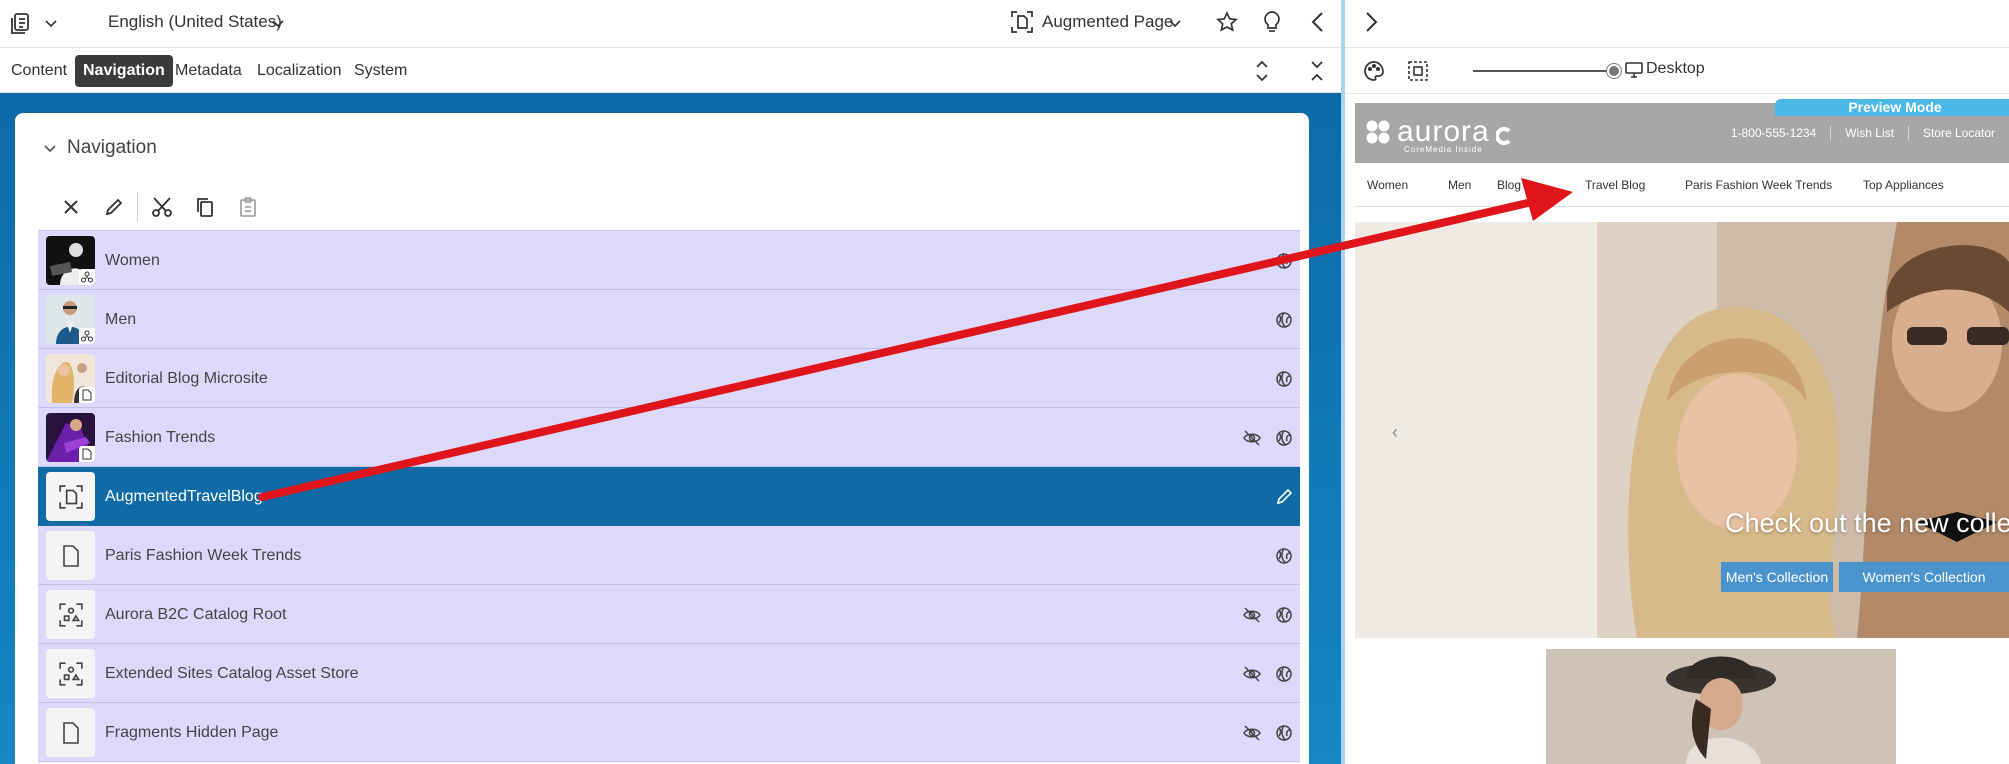  Describe the element at coordinates (299, 71) in the screenshot. I see `tab-localization: Localization` at that location.